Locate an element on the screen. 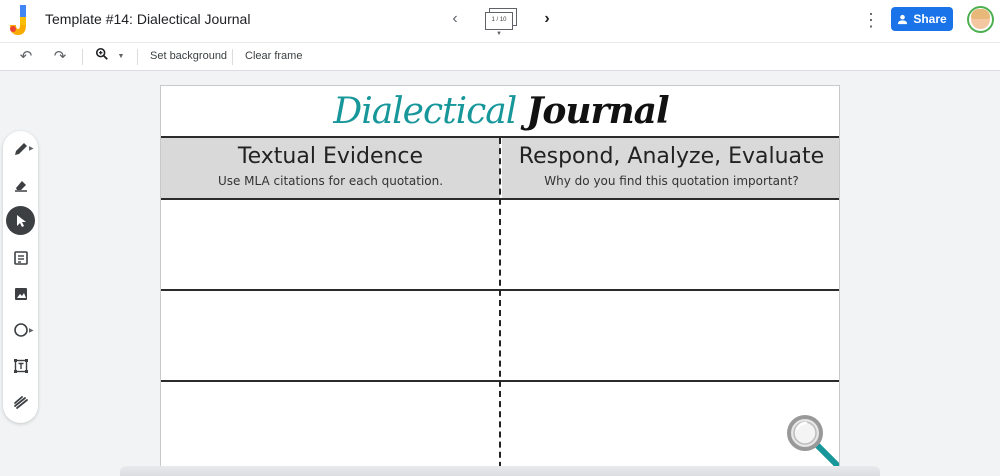  eraser-tool is located at coordinates (20, 184).